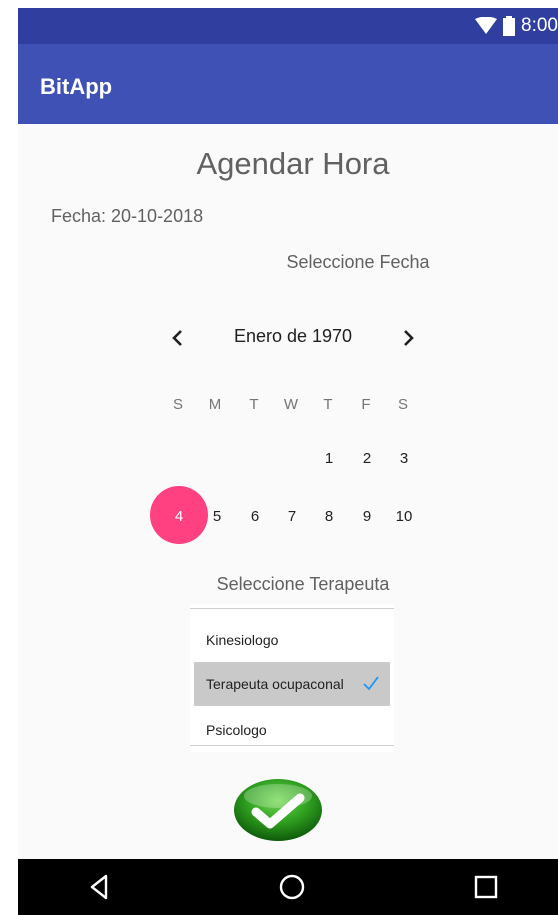 Image resolution: width=558 pixels, height=915 pixels. Describe the element at coordinates (288, 84) in the screenshot. I see `app-bar: BitApp` at that location.